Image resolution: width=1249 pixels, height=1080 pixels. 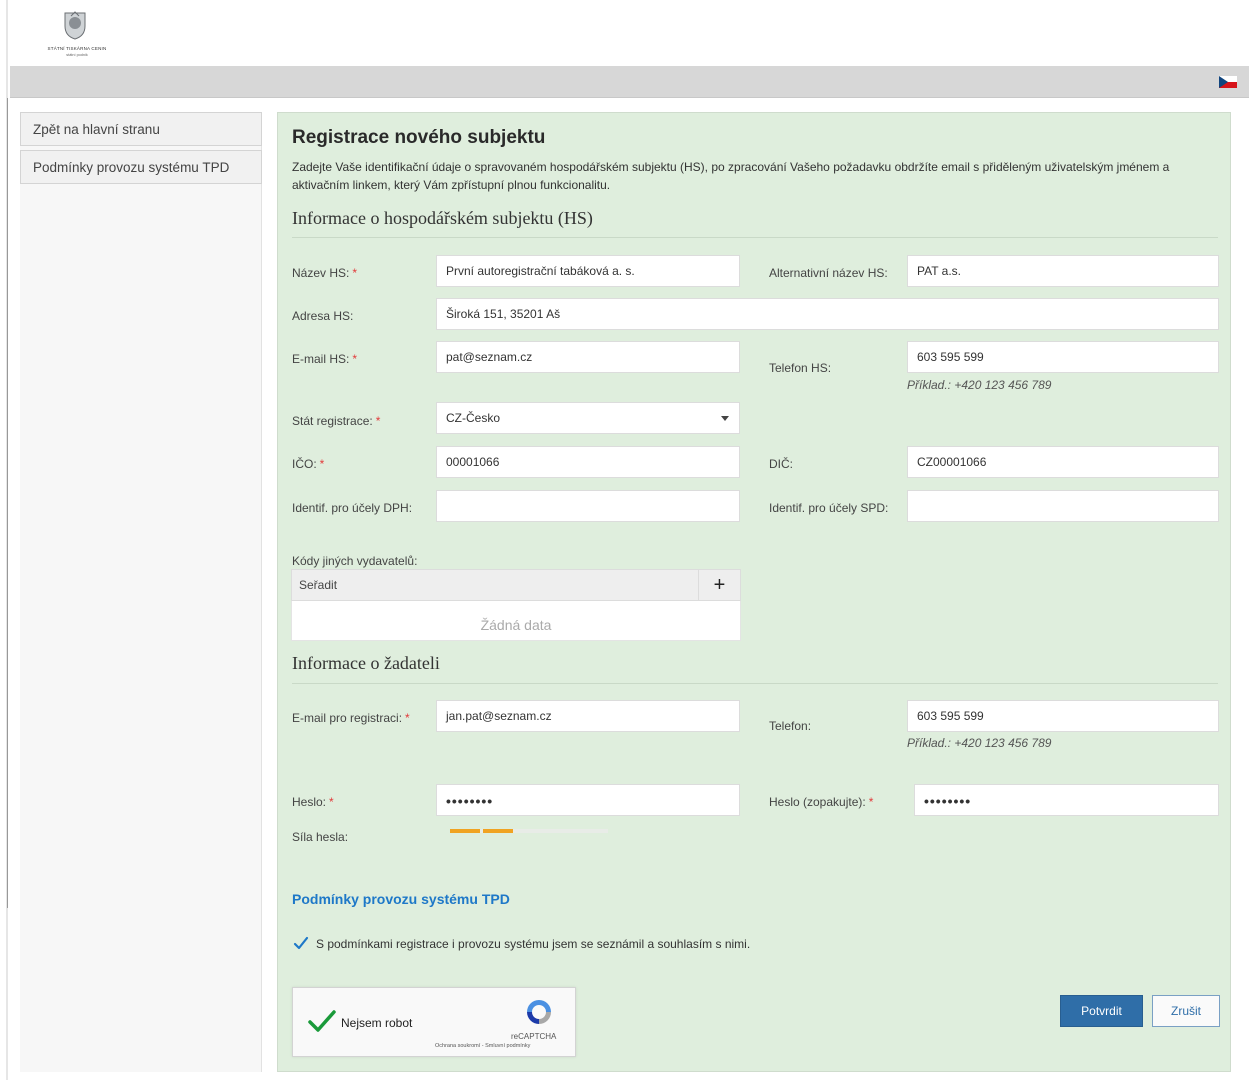 What do you see at coordinates (323, 316) in the screenshot?
I see `address-hs-label: Adresa HS:` at bounding box center [323, 316].